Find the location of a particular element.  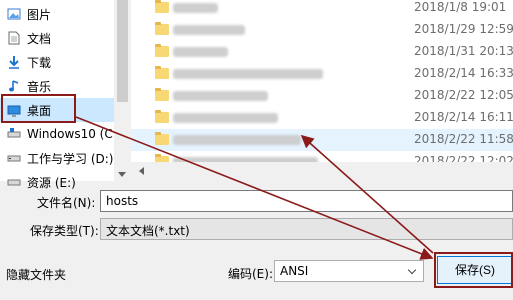

file-date: 2018/1/31 20:13 is located at coordinates (463, 51).